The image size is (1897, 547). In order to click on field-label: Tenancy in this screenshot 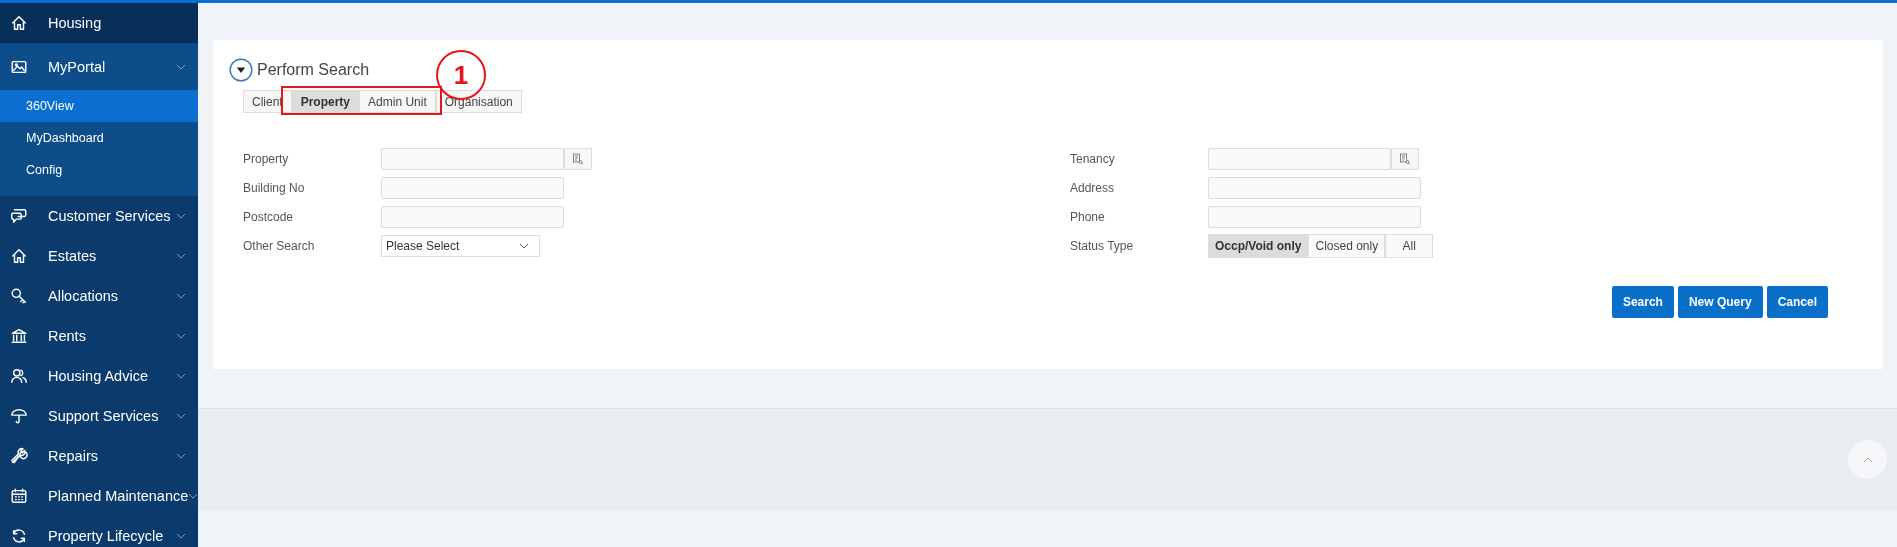, I will do `click(1093, 159)`.